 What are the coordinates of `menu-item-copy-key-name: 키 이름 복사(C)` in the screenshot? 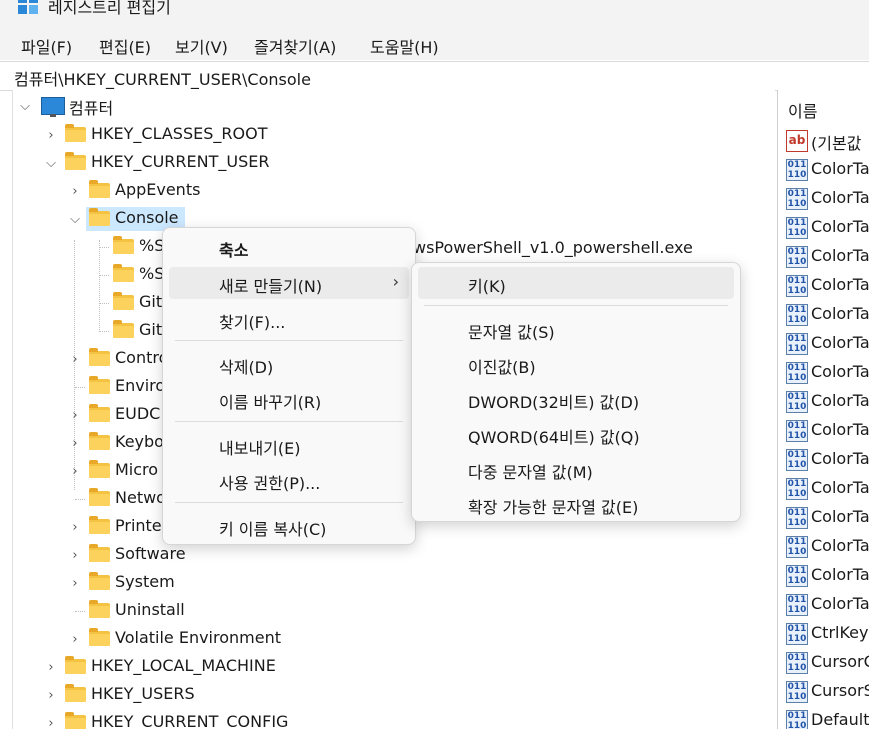 It's located at (289, 526).